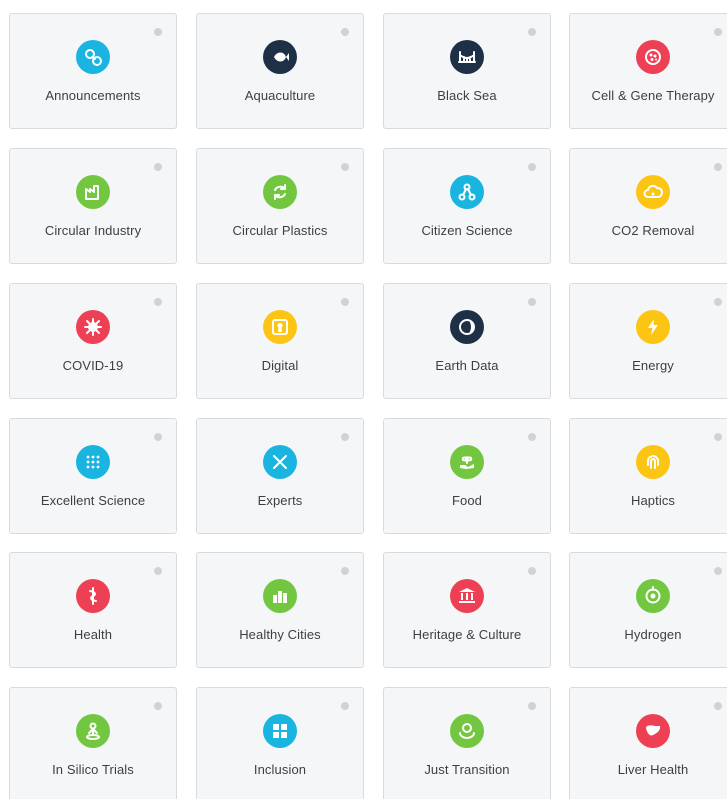 The image size is (727, 799). What do you see at coordinates (467, 731) in the screenshot?
I see `globe-hands-icon` at bounding box center [467, 731].